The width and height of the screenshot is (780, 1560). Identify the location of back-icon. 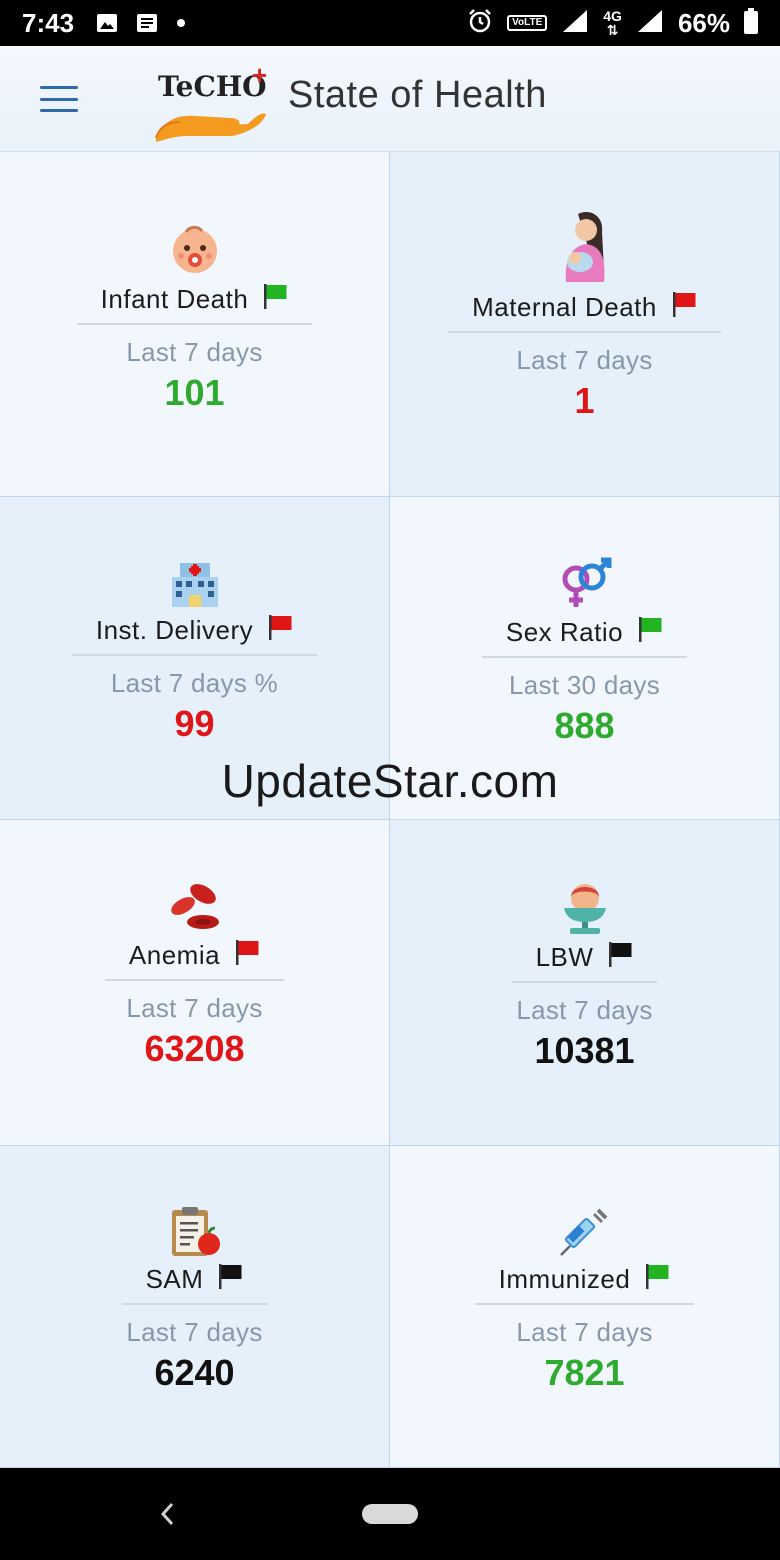
(168, 1516).